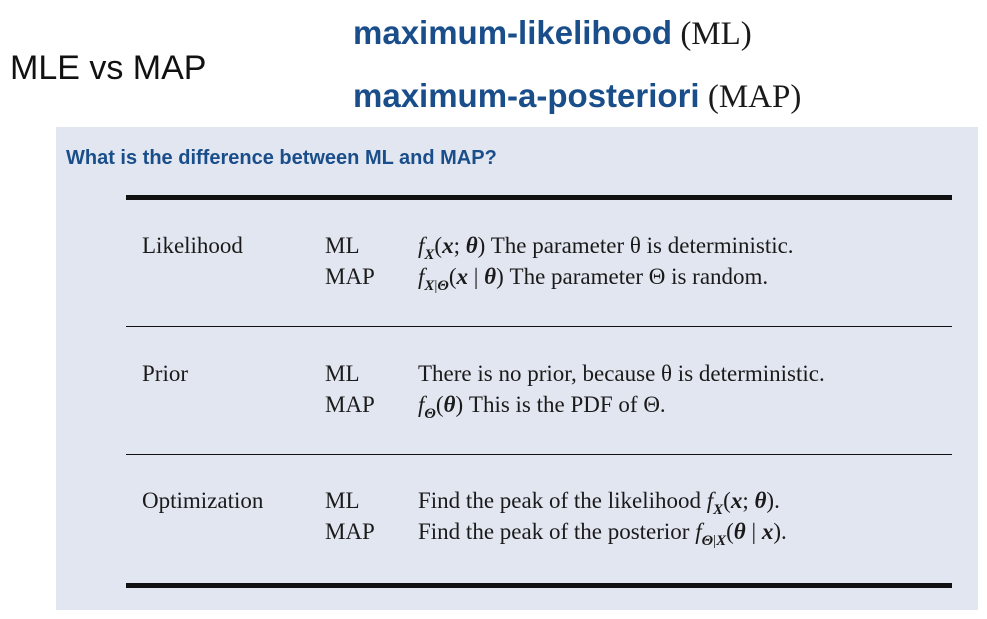 This screenshot has width=987, height=619. I want to click on optimization-ml-text: Find the peak of the likelihood, so click(559, 500).